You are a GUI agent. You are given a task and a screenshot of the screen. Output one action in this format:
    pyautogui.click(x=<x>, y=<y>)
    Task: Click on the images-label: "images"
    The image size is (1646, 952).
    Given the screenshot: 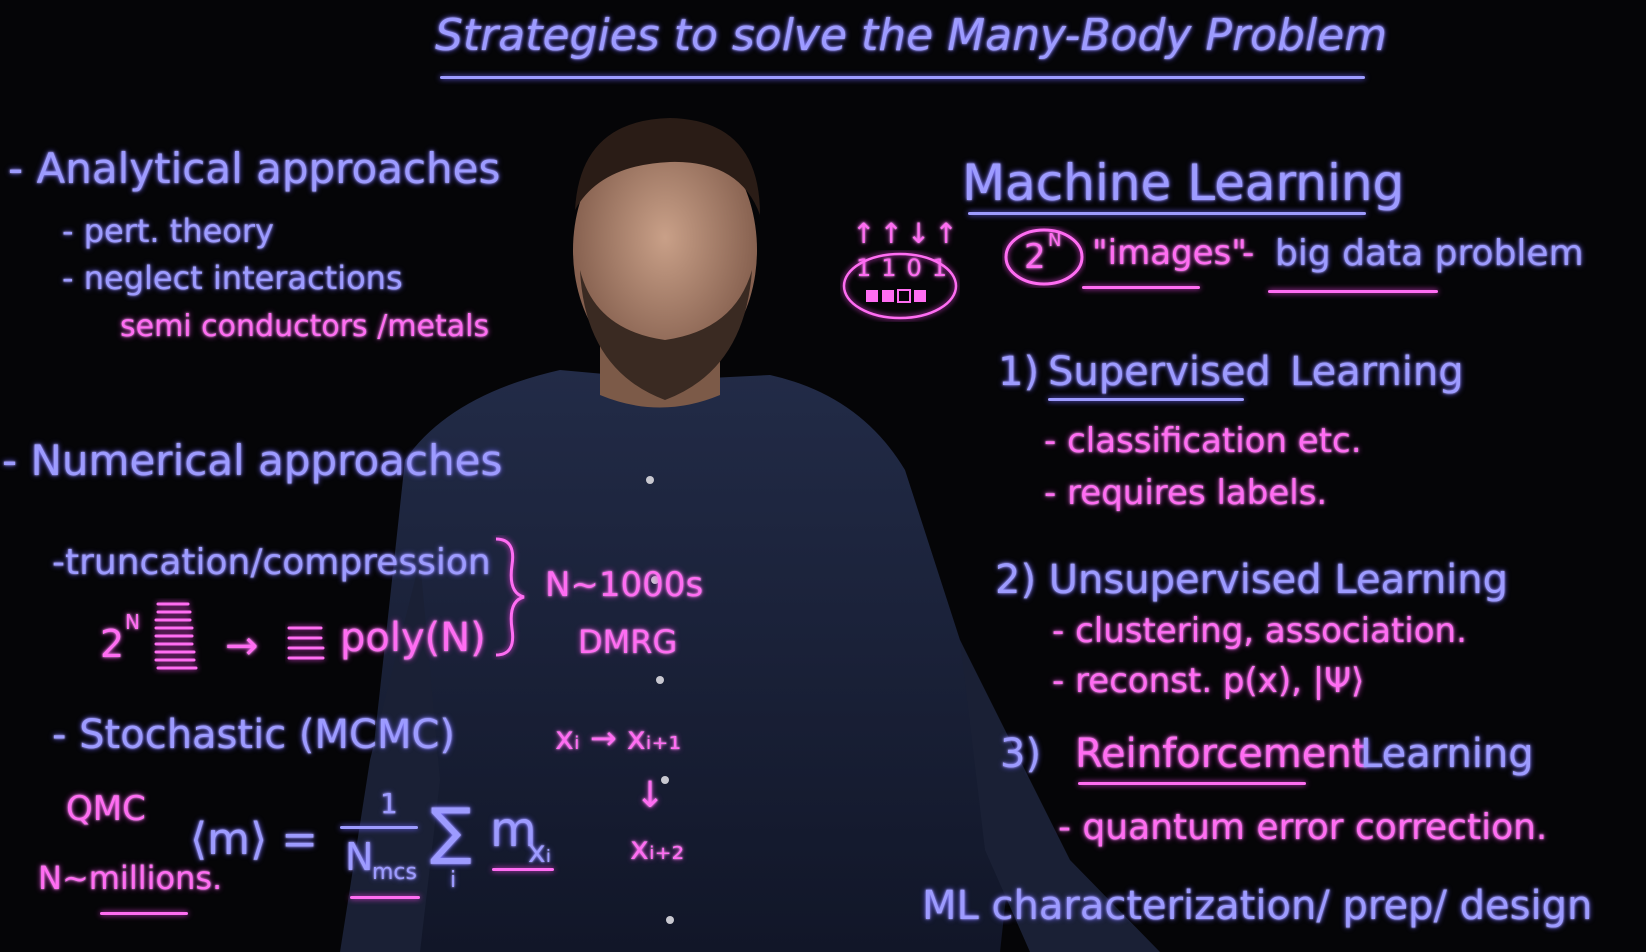 What is the action you would take?
    pyautogui.click(x=1169, y=253)
    